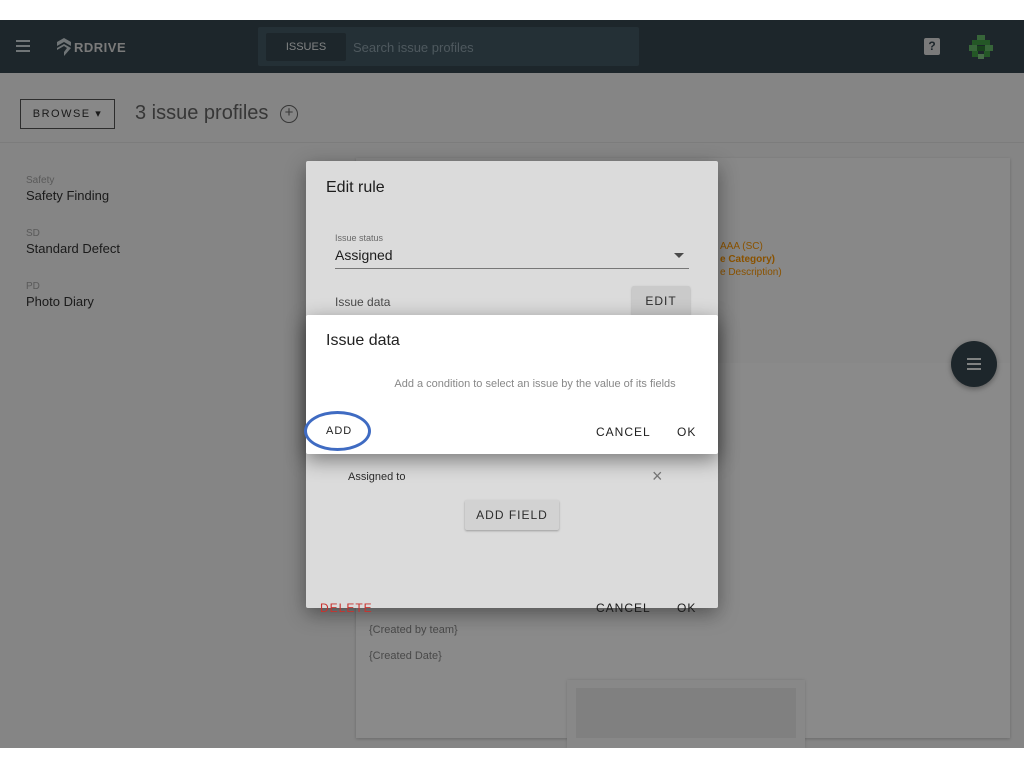 This screenshot has width=1024, height=768. Describe the element at coordinates (363, 340) in the screenshot. I see `dialog-title: Issue data` at that location.